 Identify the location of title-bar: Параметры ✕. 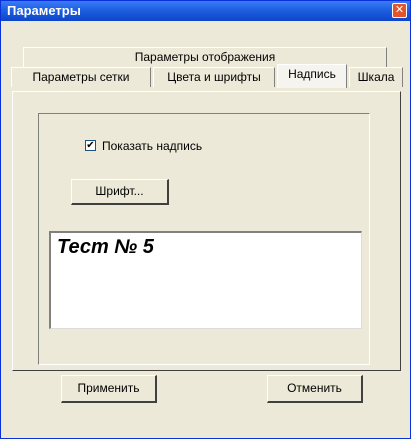
(205, 11).